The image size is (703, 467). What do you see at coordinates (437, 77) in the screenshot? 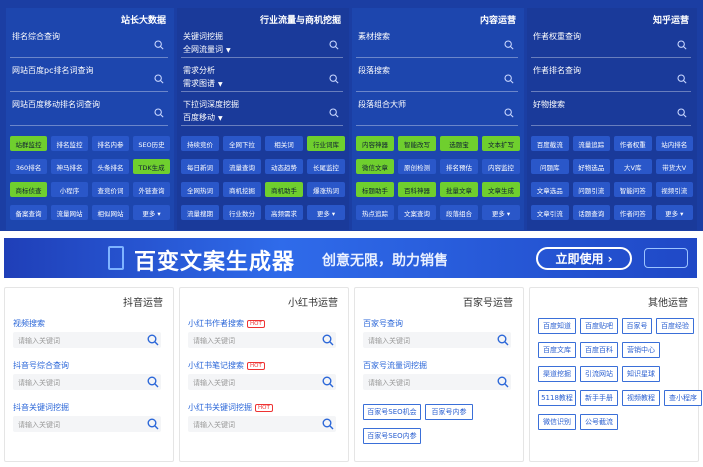
I see `panel-search-field: 段落搜索` at bounding box center [437, 77].